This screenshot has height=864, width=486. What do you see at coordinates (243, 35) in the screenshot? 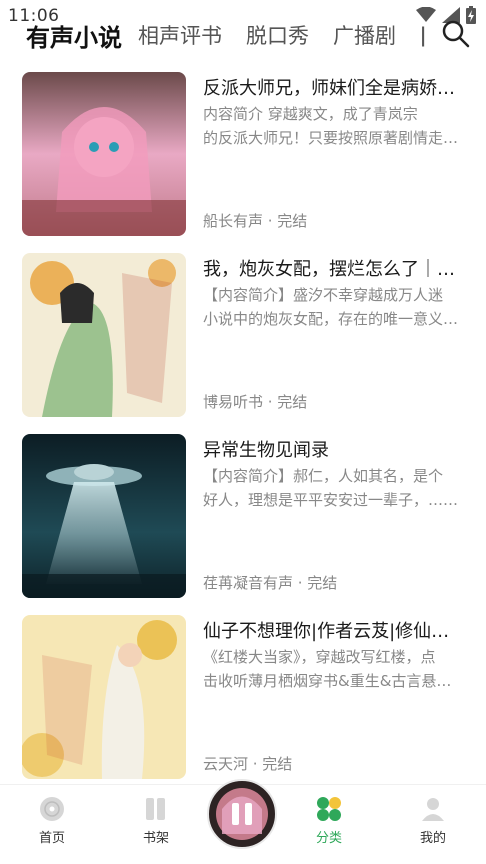
I see `category-tabs: 有声小说 相声评书 脱口秀 广播剧 ǀ` at bounding box center [243, 35].